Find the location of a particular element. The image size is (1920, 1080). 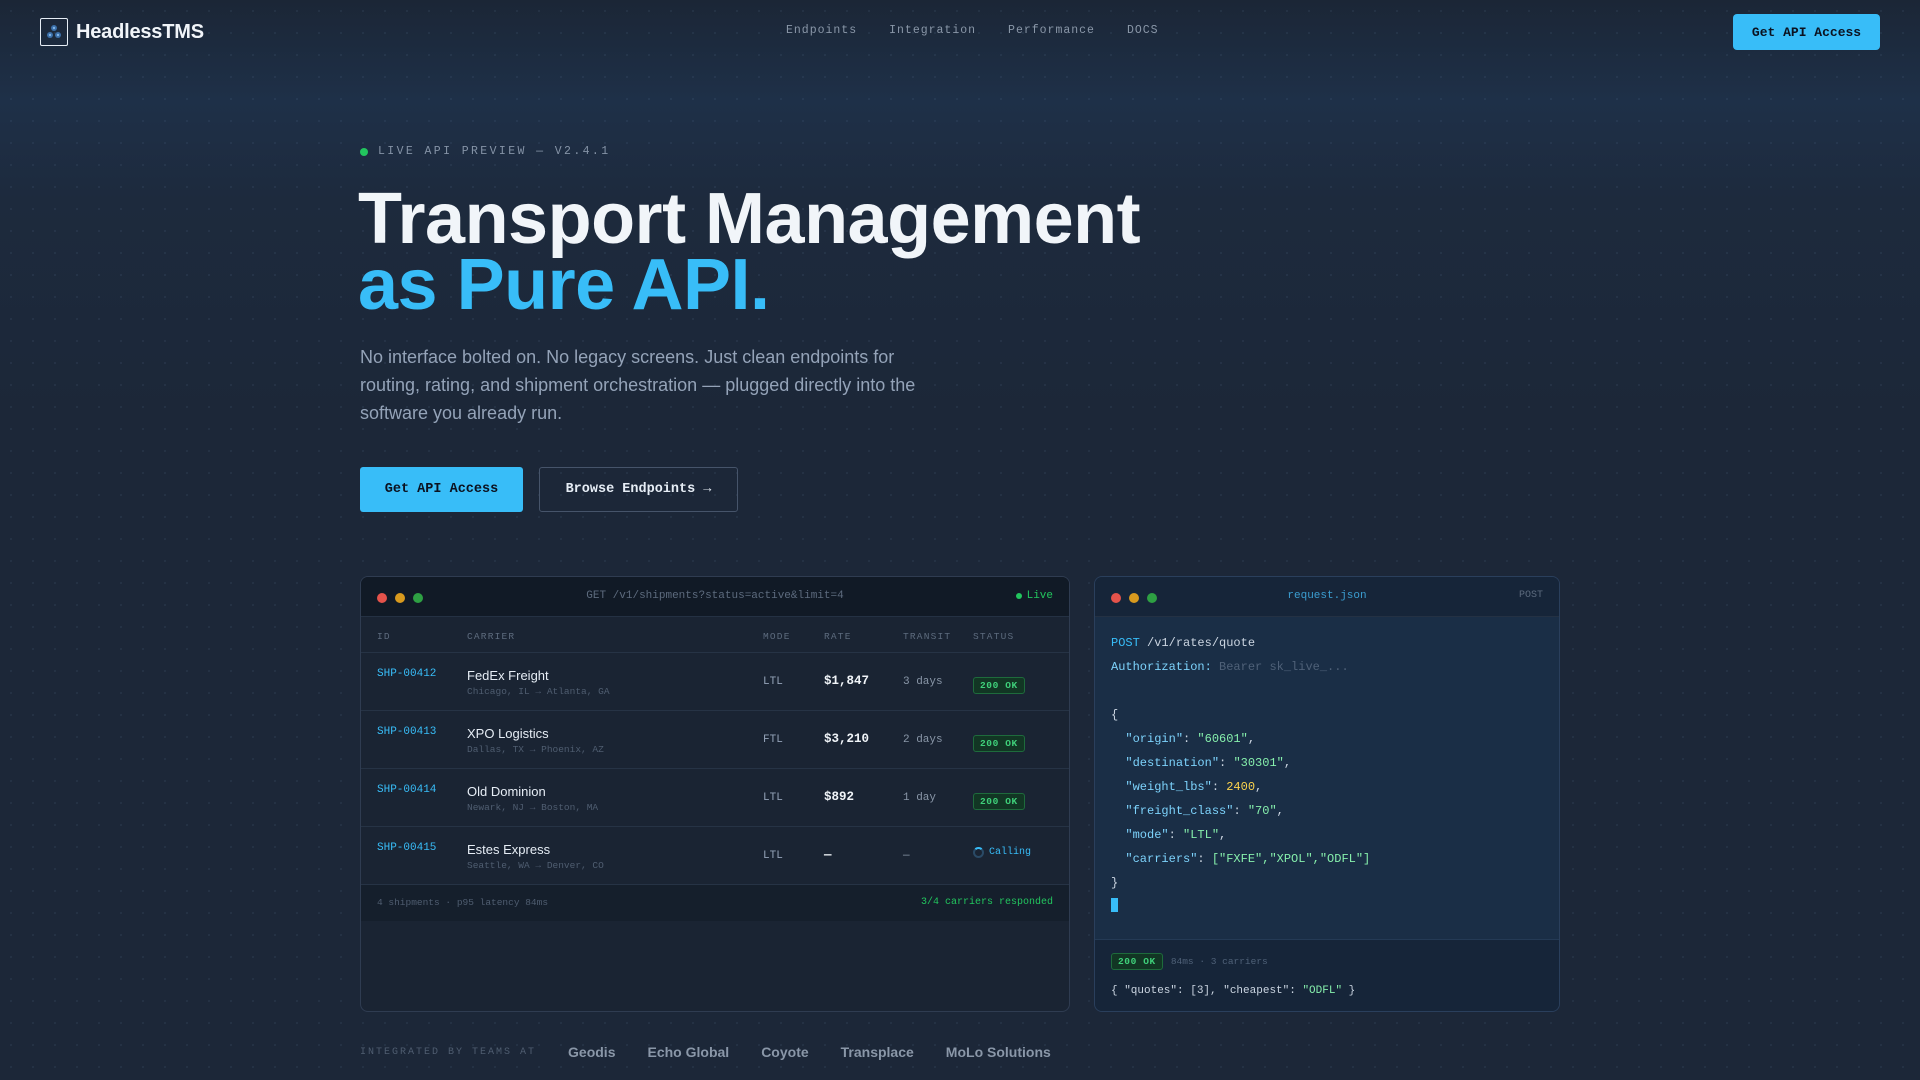

code-key: "freight_class" is located at coordinates (1179, 811).